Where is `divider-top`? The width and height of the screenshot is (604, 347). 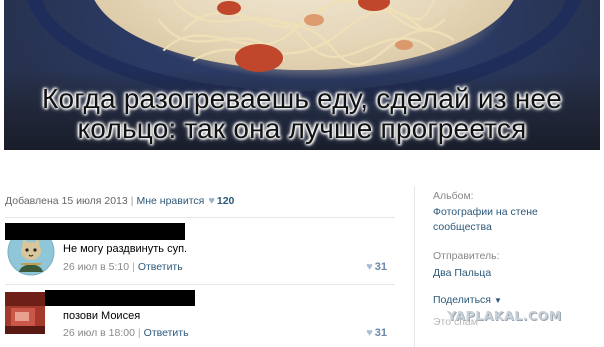
divider-top is located at coordinates (200, 217).